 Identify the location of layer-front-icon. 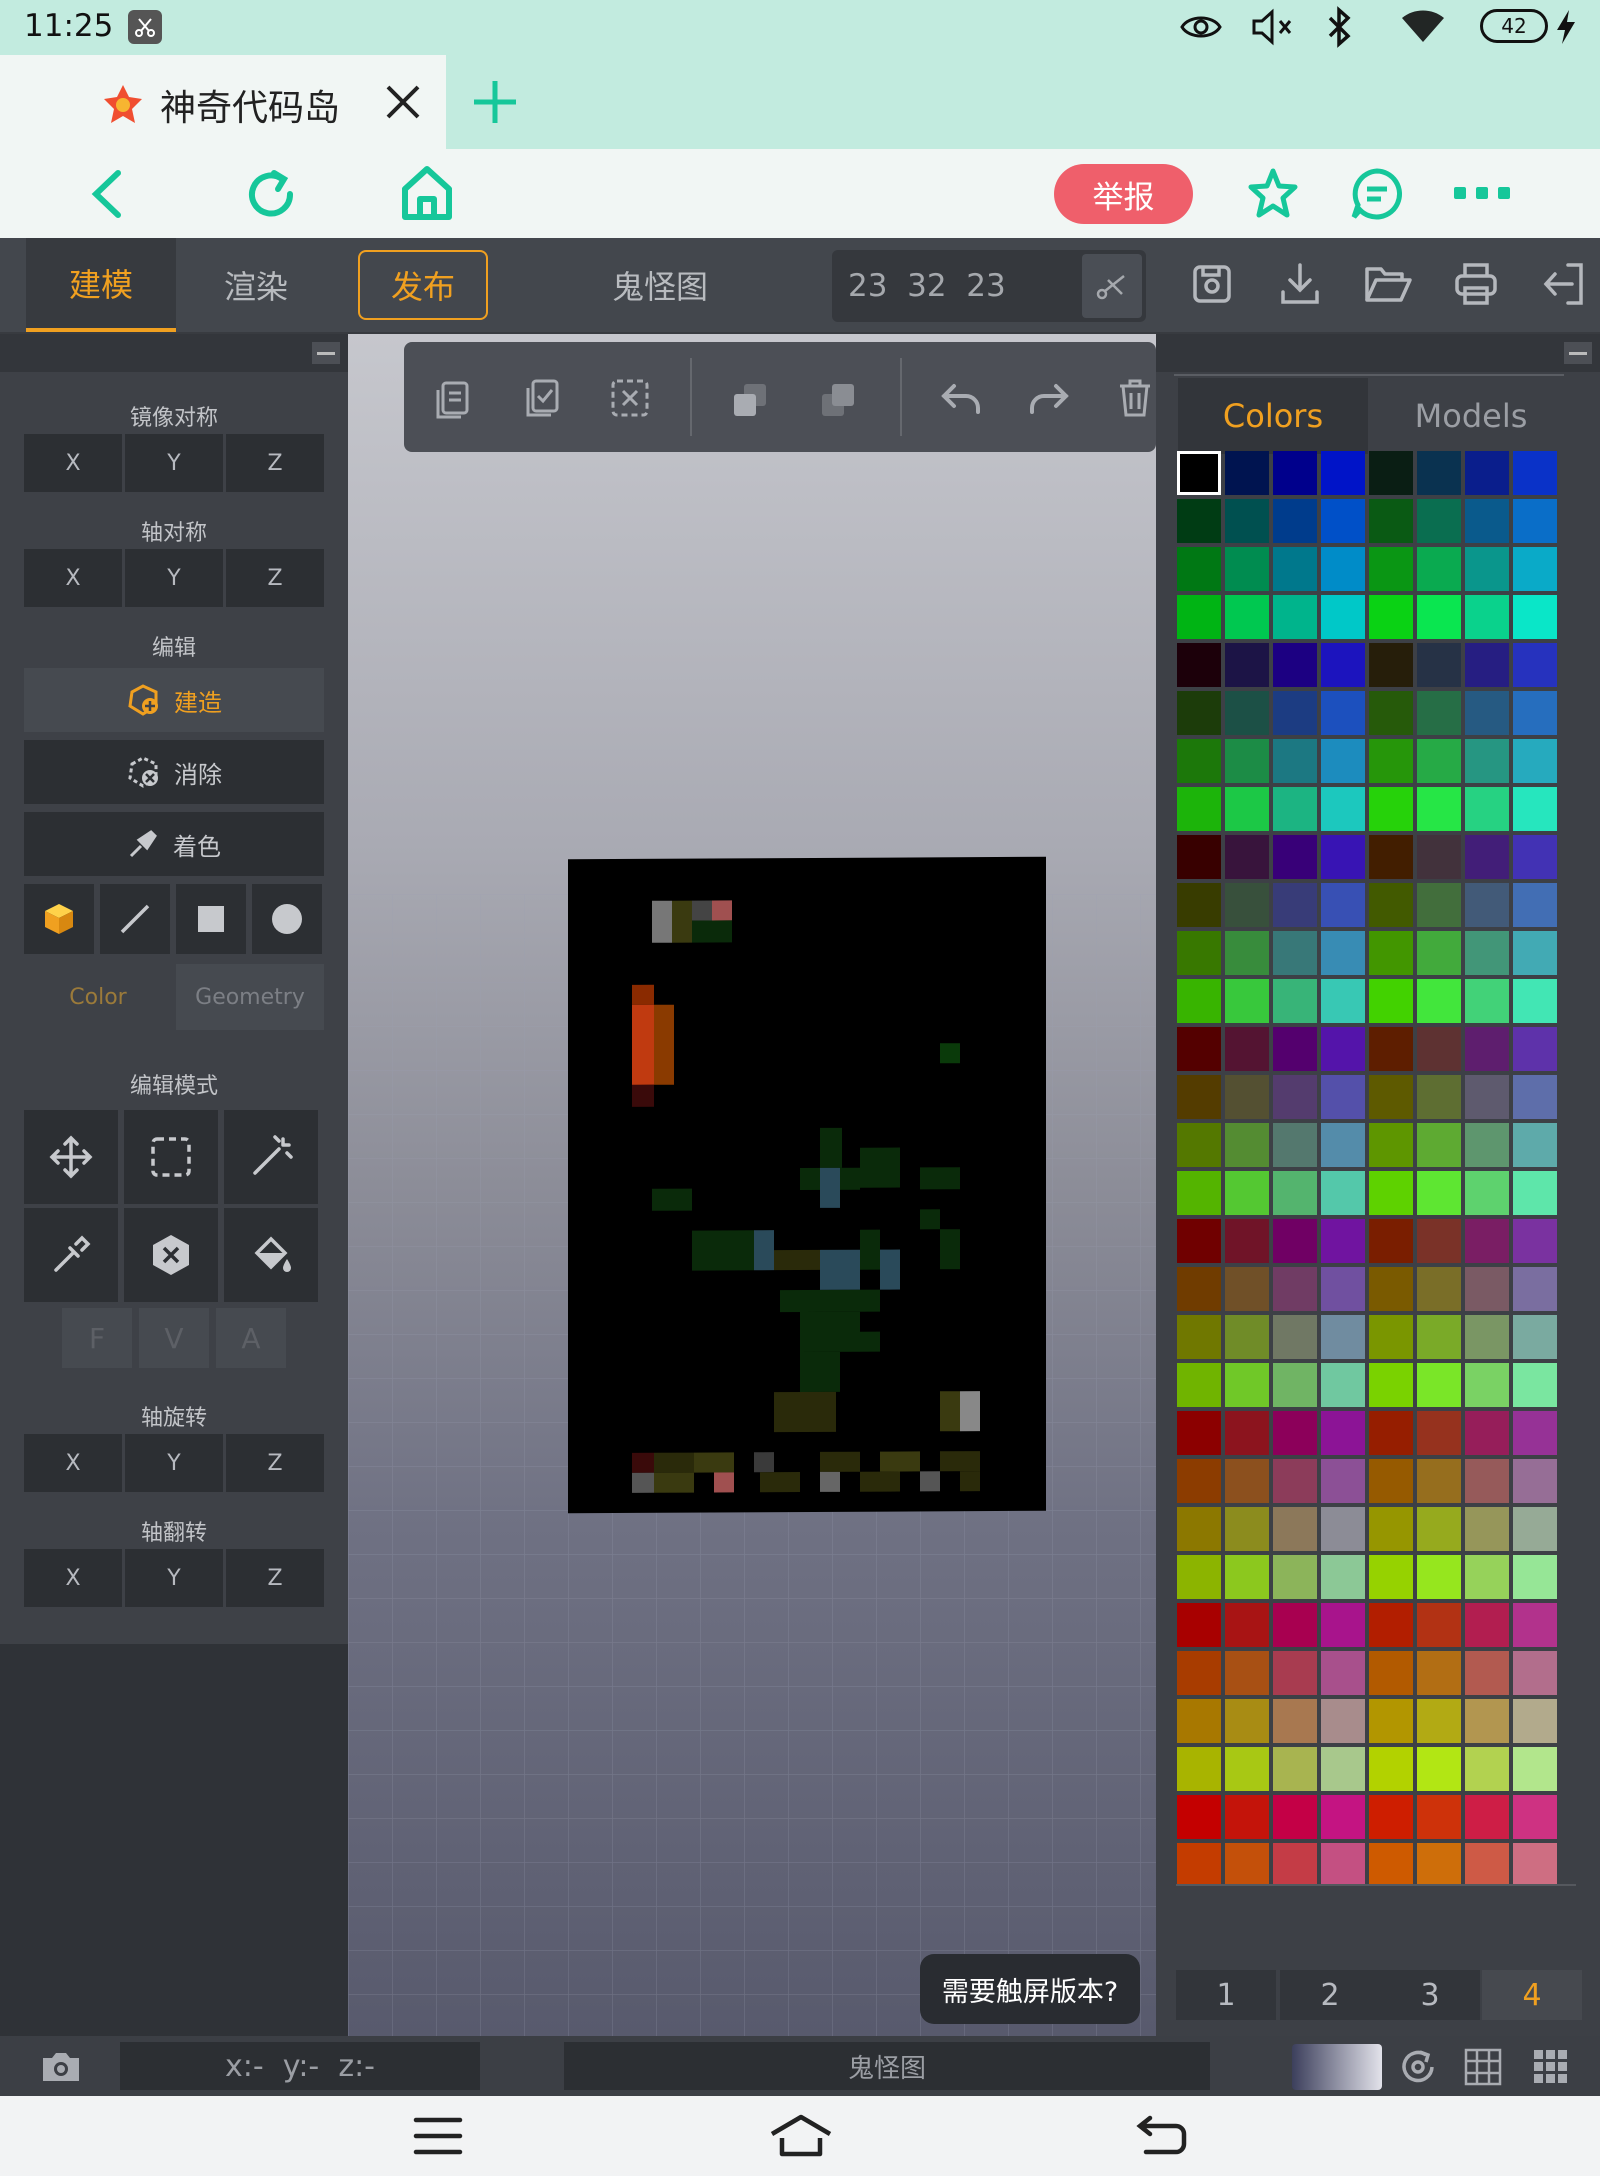
(838, 400).